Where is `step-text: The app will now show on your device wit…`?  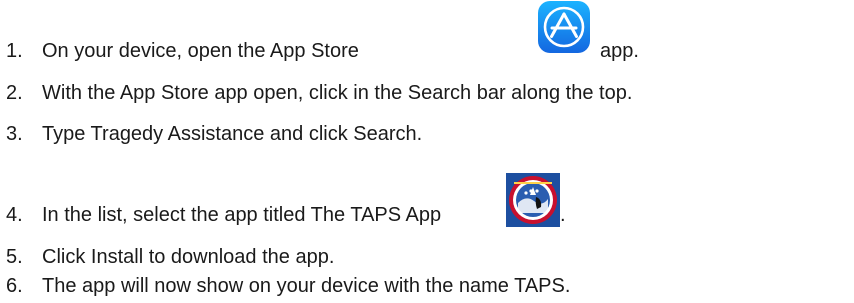
step-text: The app will now show on your device wit… is located at coordinates (306, 286).